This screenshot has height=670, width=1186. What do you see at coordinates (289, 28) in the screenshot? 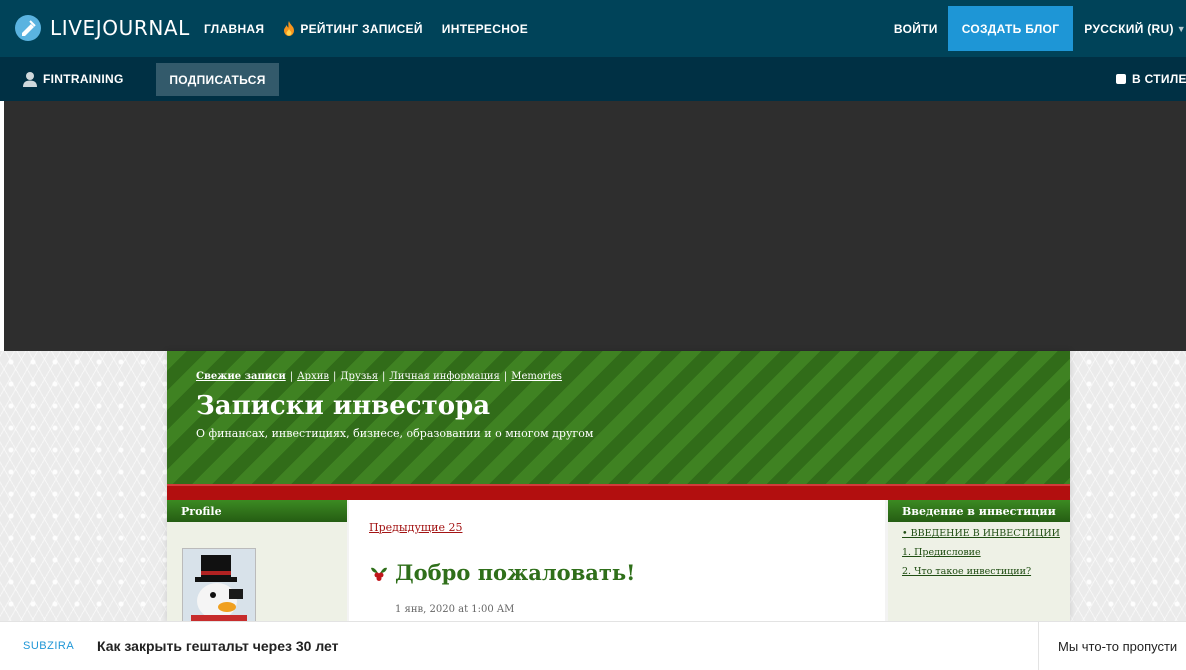
I see `flame-icon` at bounding box center [289, 28].